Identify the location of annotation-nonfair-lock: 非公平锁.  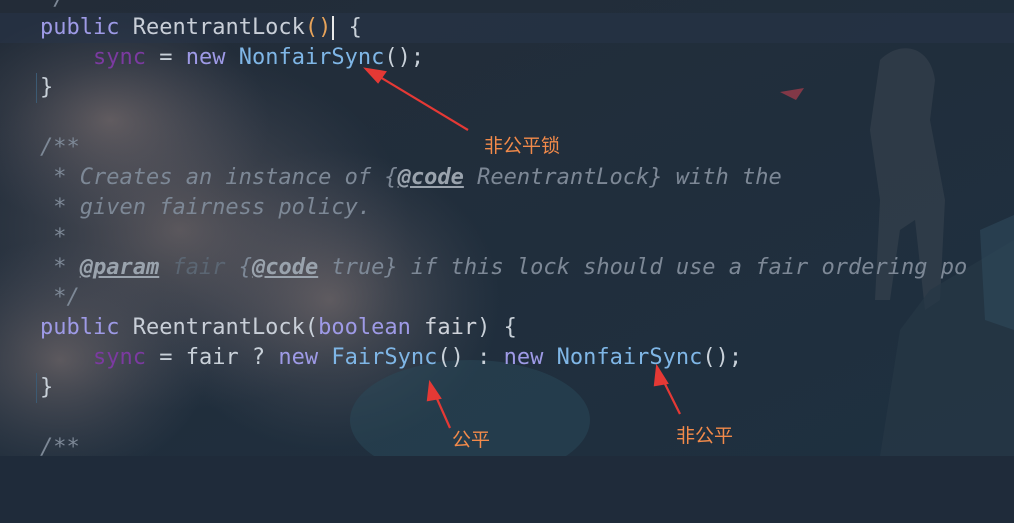
(522, 146).